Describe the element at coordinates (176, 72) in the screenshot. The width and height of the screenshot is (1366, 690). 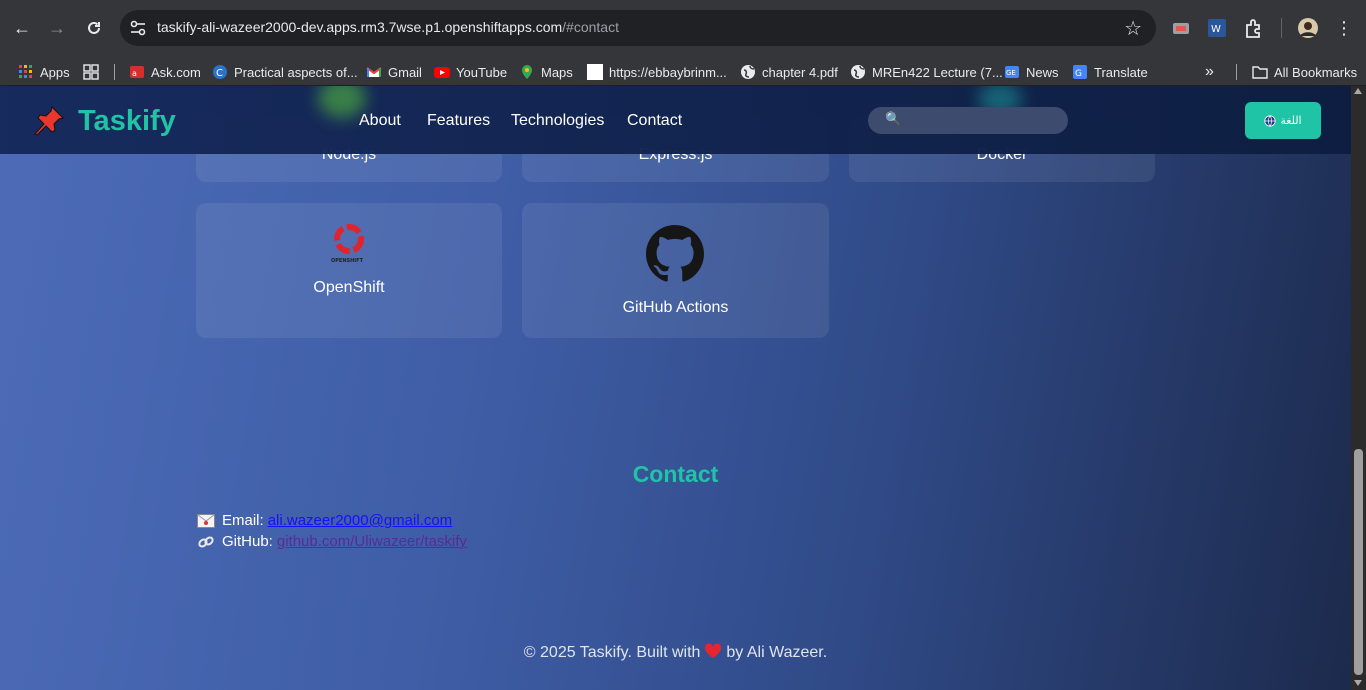
I see `bookmark-label: Ask.com` at that location.